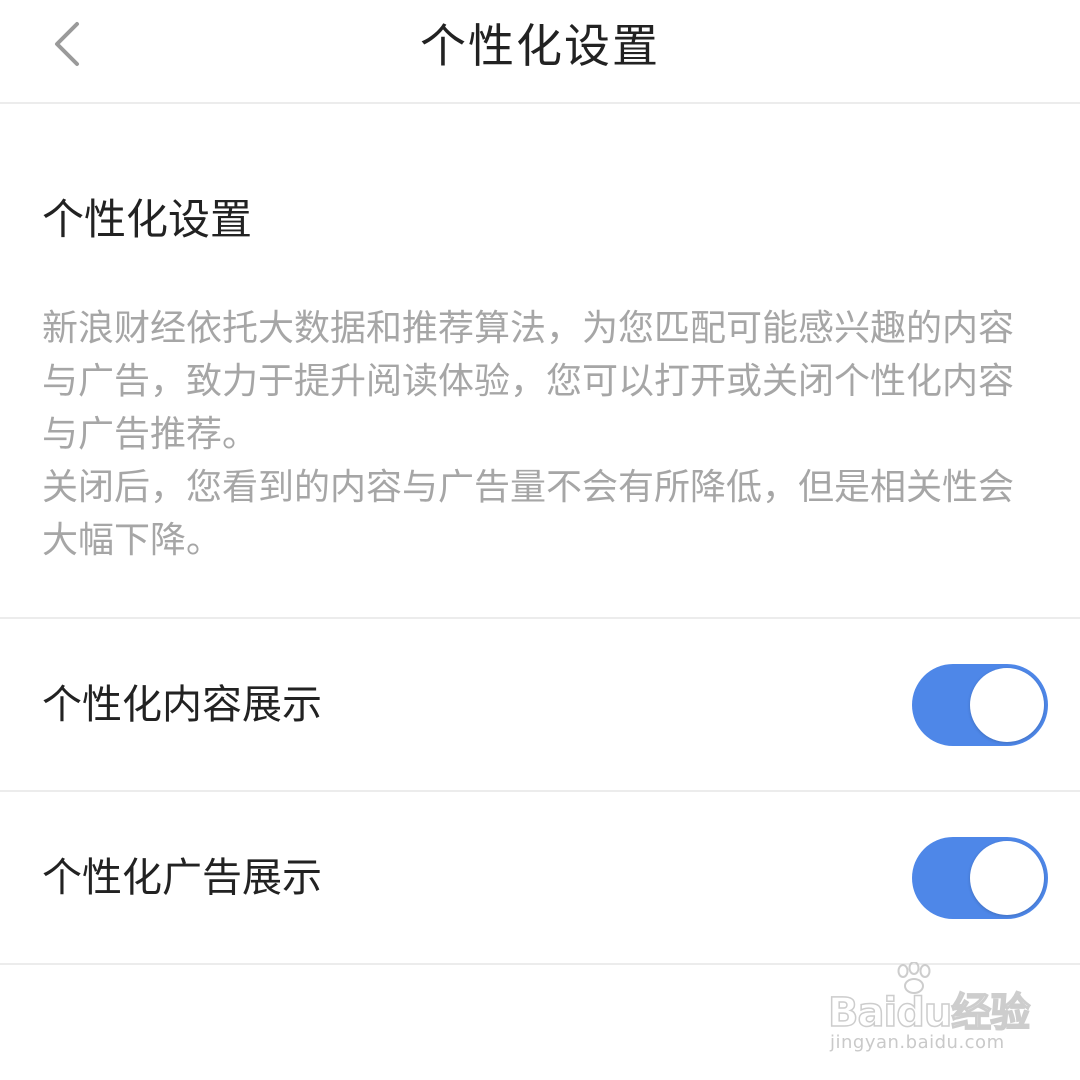 Image resolution: width=1080 pixels, height=1080 pixels. I want to click on baidu-jingyan-watermark: Baidu经验 jingyan.baidu.com, so click(929, 1012).